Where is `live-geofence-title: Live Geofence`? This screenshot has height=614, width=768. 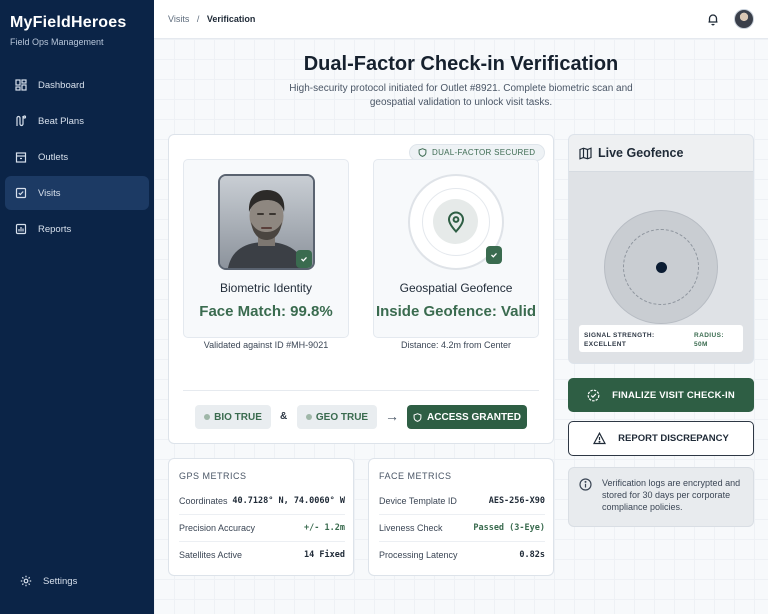
live-geofence-title: Live Geofence is located at coordinates (641, 153).